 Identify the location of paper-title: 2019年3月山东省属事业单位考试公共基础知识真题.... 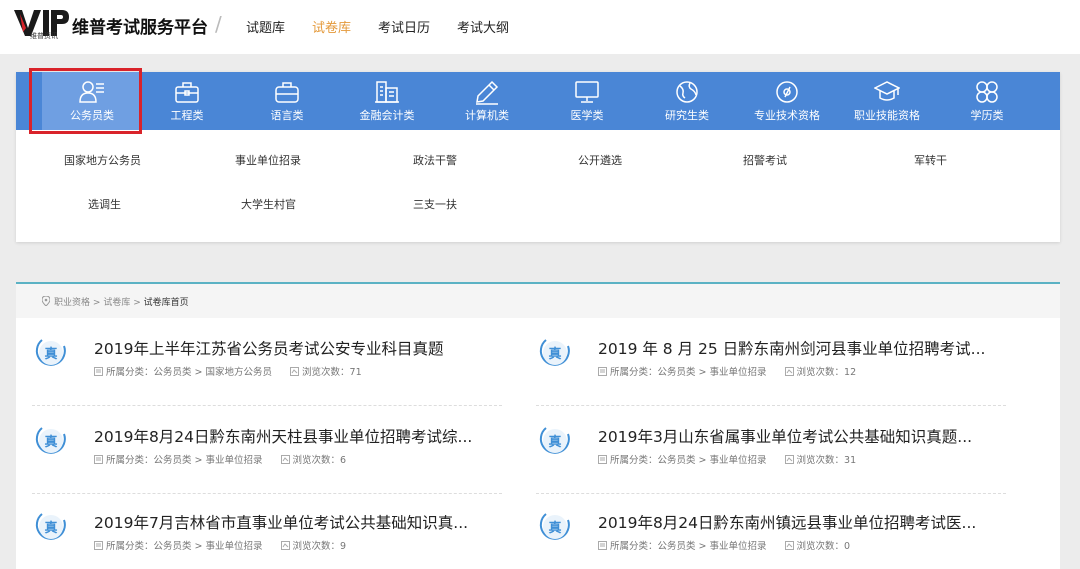
(785, 436).